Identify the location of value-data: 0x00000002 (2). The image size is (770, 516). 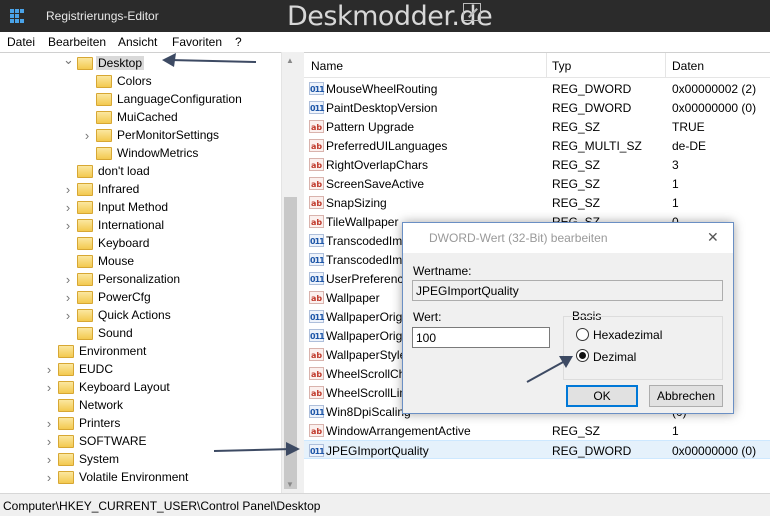
(714, 89).